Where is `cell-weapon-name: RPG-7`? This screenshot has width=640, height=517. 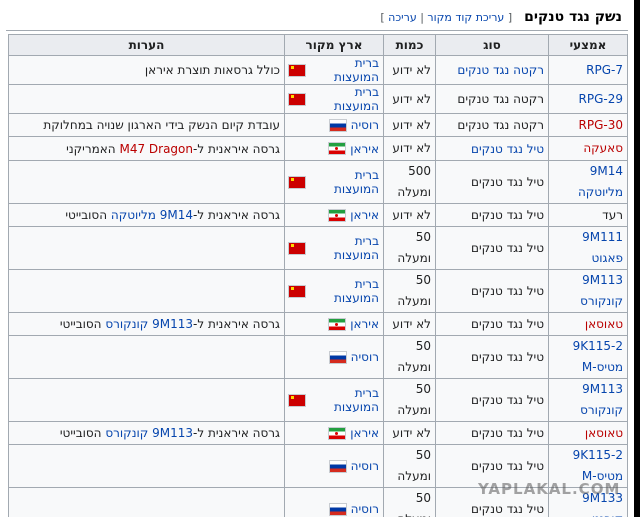 cell-weapon-name: RPG-7 is located at coordinates (588, 70).